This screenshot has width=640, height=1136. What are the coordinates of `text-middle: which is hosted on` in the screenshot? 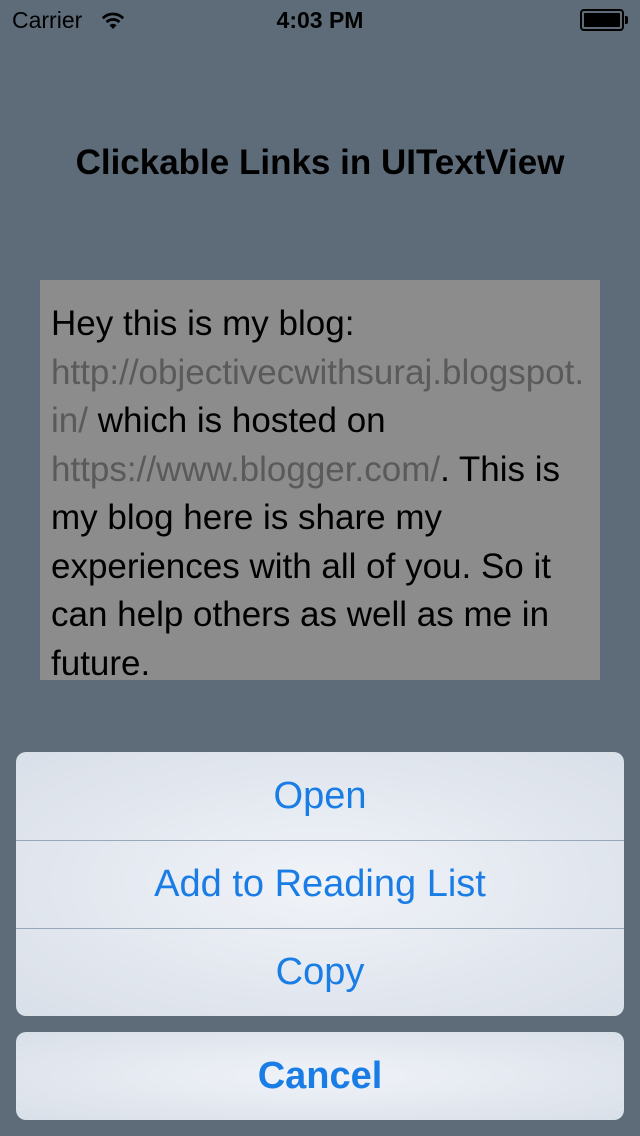 It's located at (236, 420).